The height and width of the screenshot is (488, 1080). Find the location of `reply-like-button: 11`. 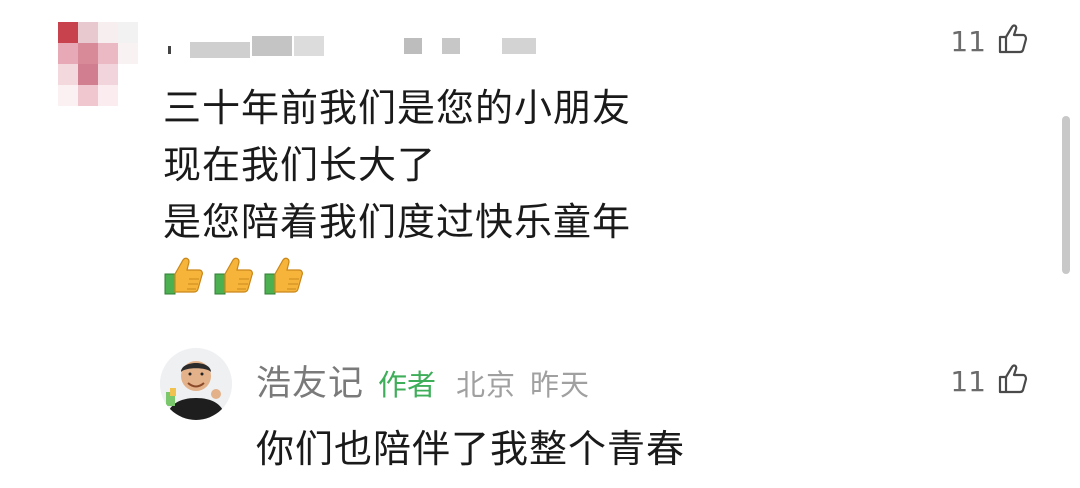

reply-like-button: 11 is located at coordinates (990, 381).